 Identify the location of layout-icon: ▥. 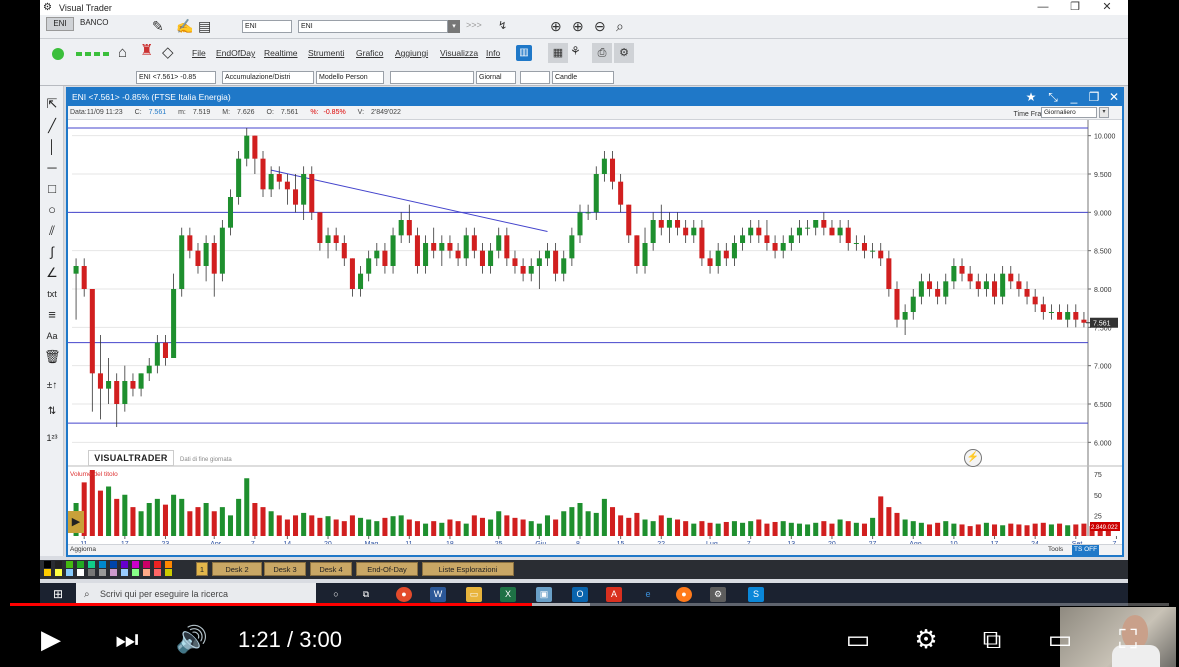
(524, 53).